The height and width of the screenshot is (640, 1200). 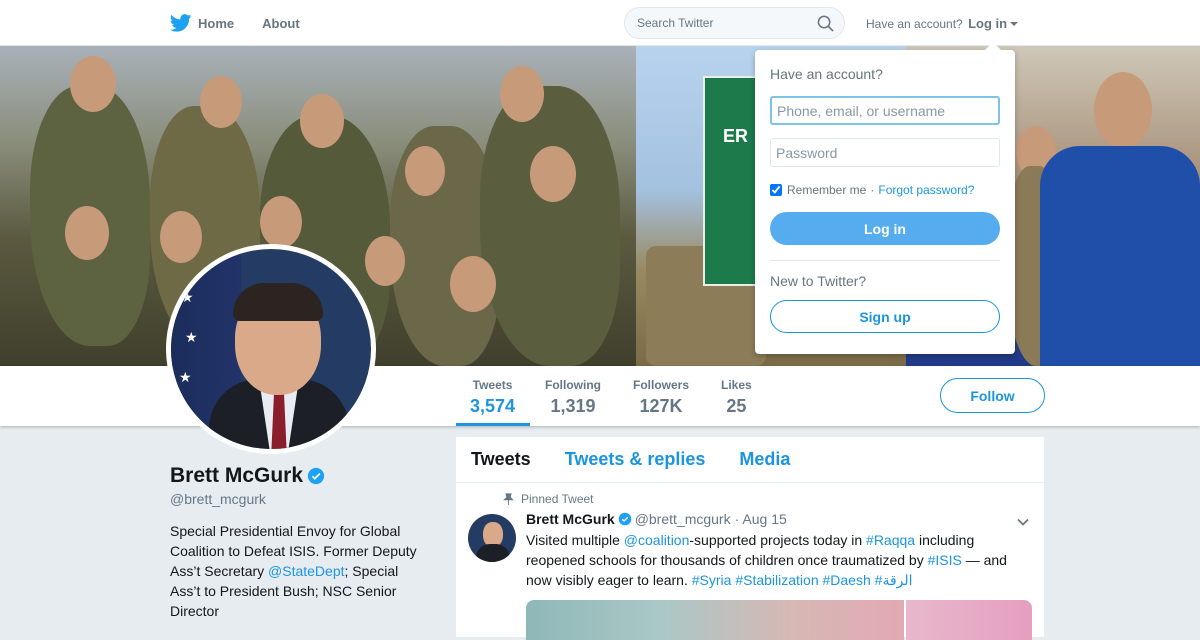 What do you see at coordinates (778, 540) in the screenshot?
I see `tweet-text-part: -supported projects today in` at bounding box center [778, 540].